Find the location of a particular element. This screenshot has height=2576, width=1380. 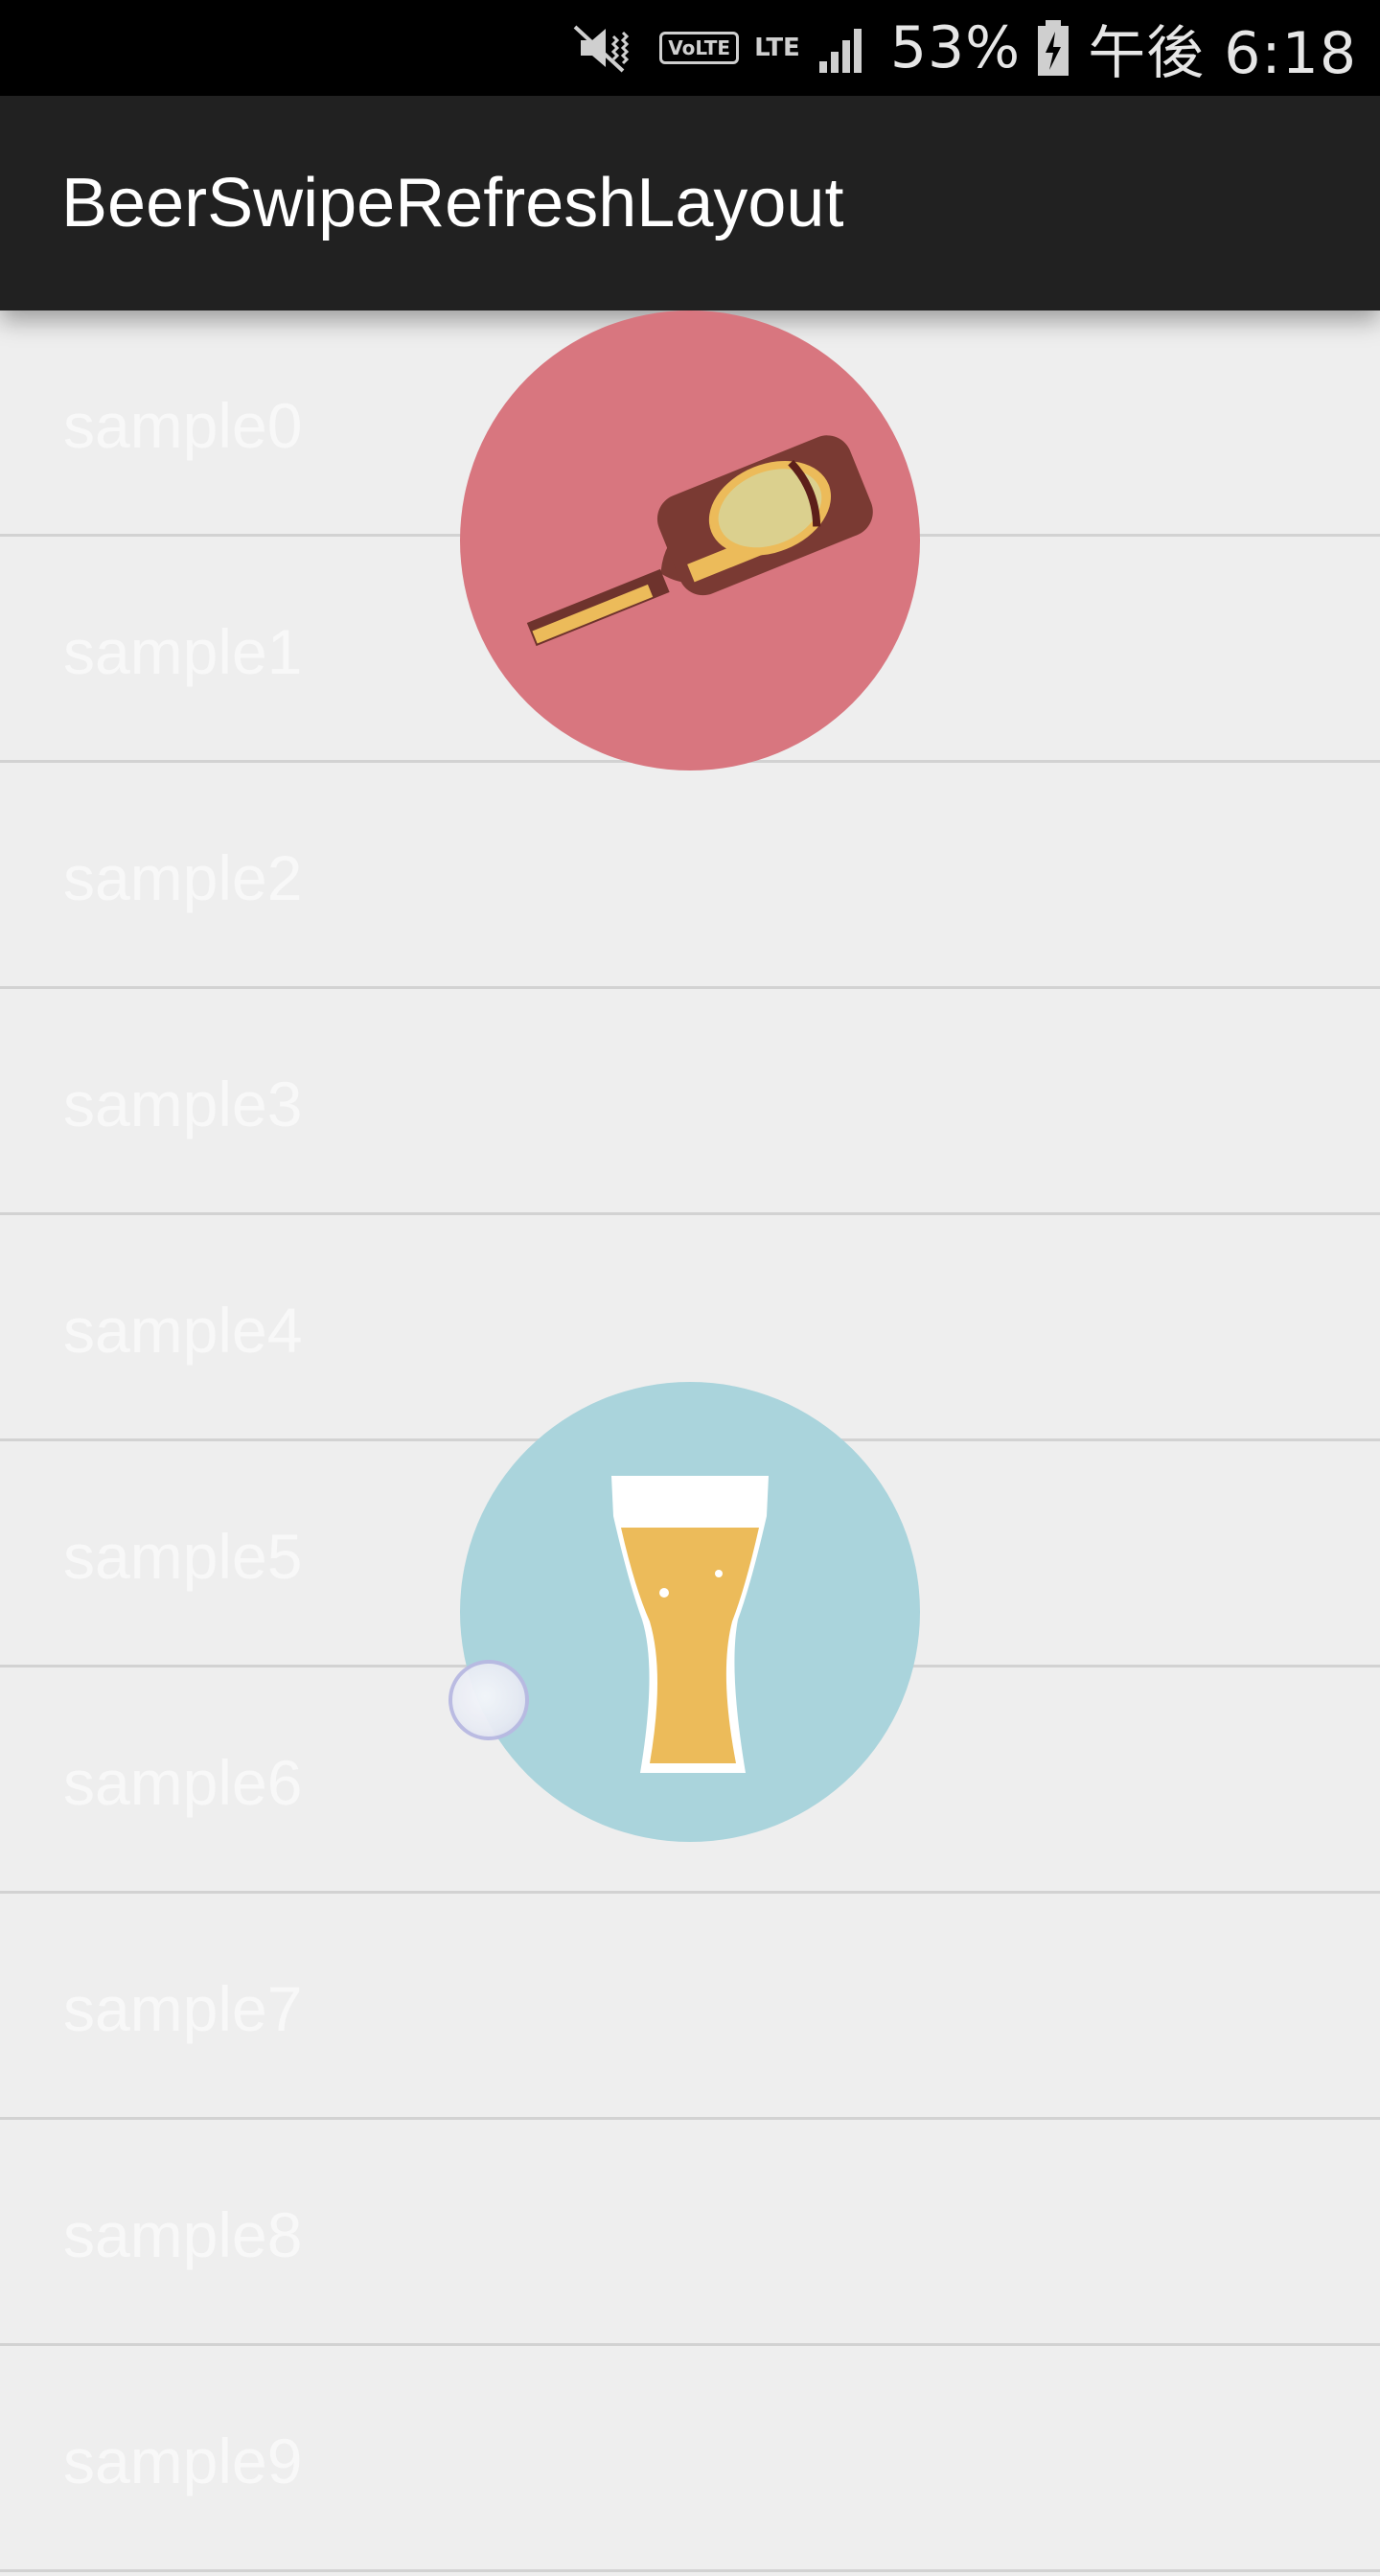

beer-glass-icon is located at coordinates (690, 1624).